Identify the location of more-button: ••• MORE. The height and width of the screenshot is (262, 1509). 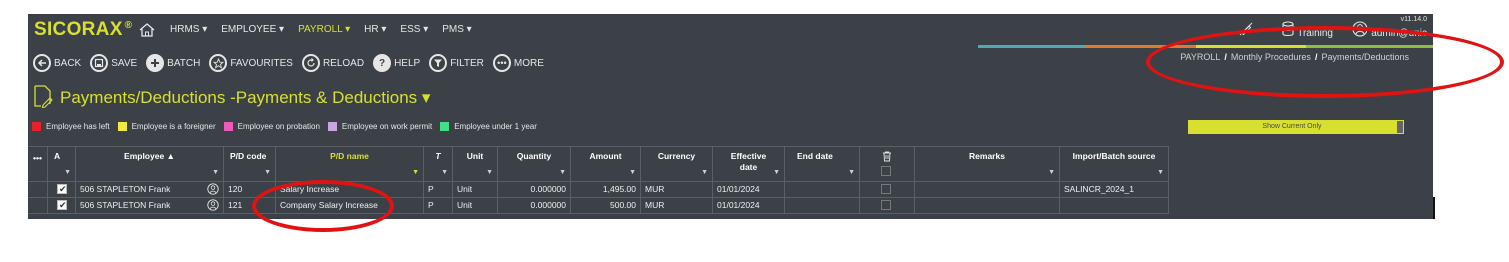
(518, 63).